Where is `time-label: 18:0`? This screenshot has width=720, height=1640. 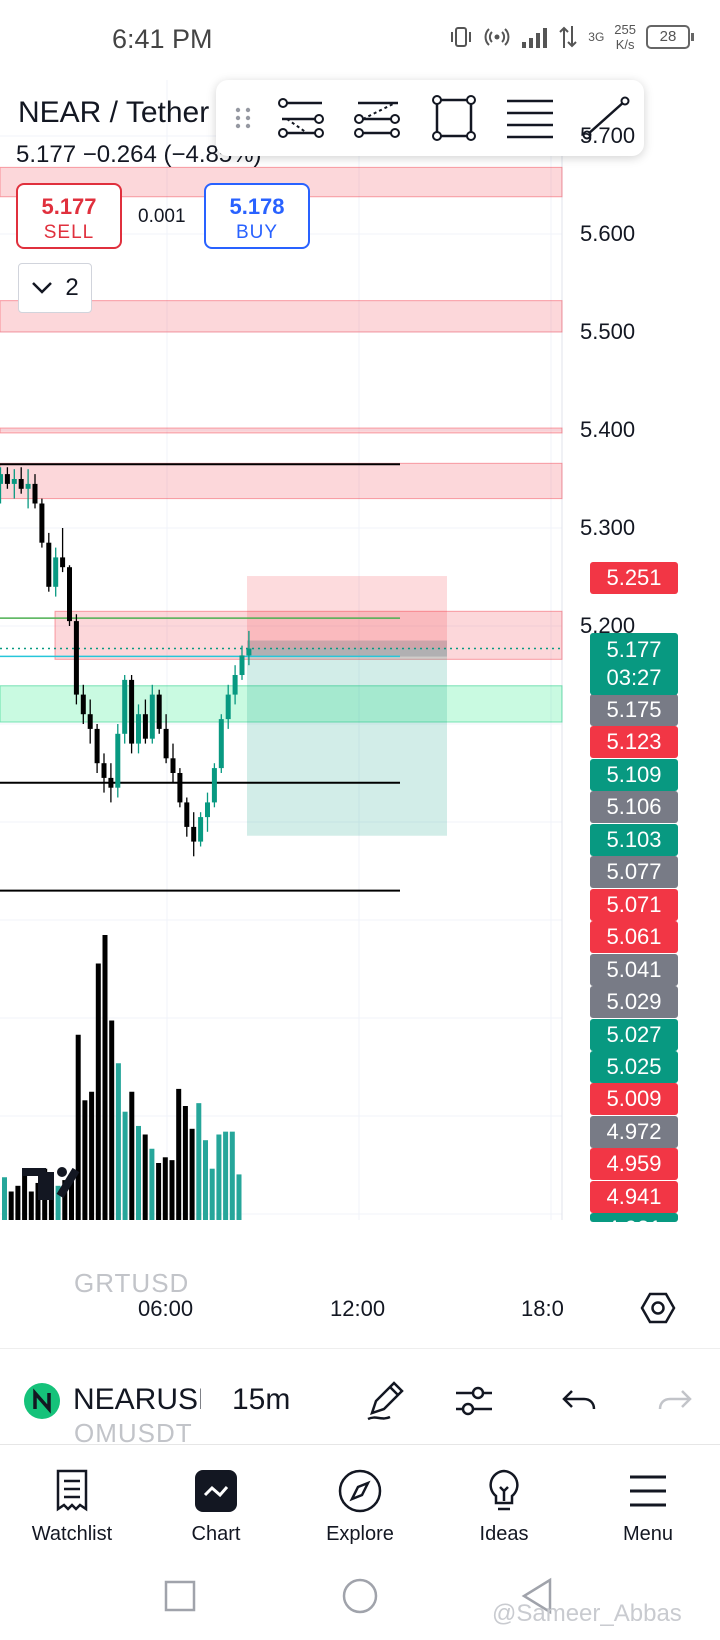 time-label: 18:0 is located at coordinates (542, 1308).